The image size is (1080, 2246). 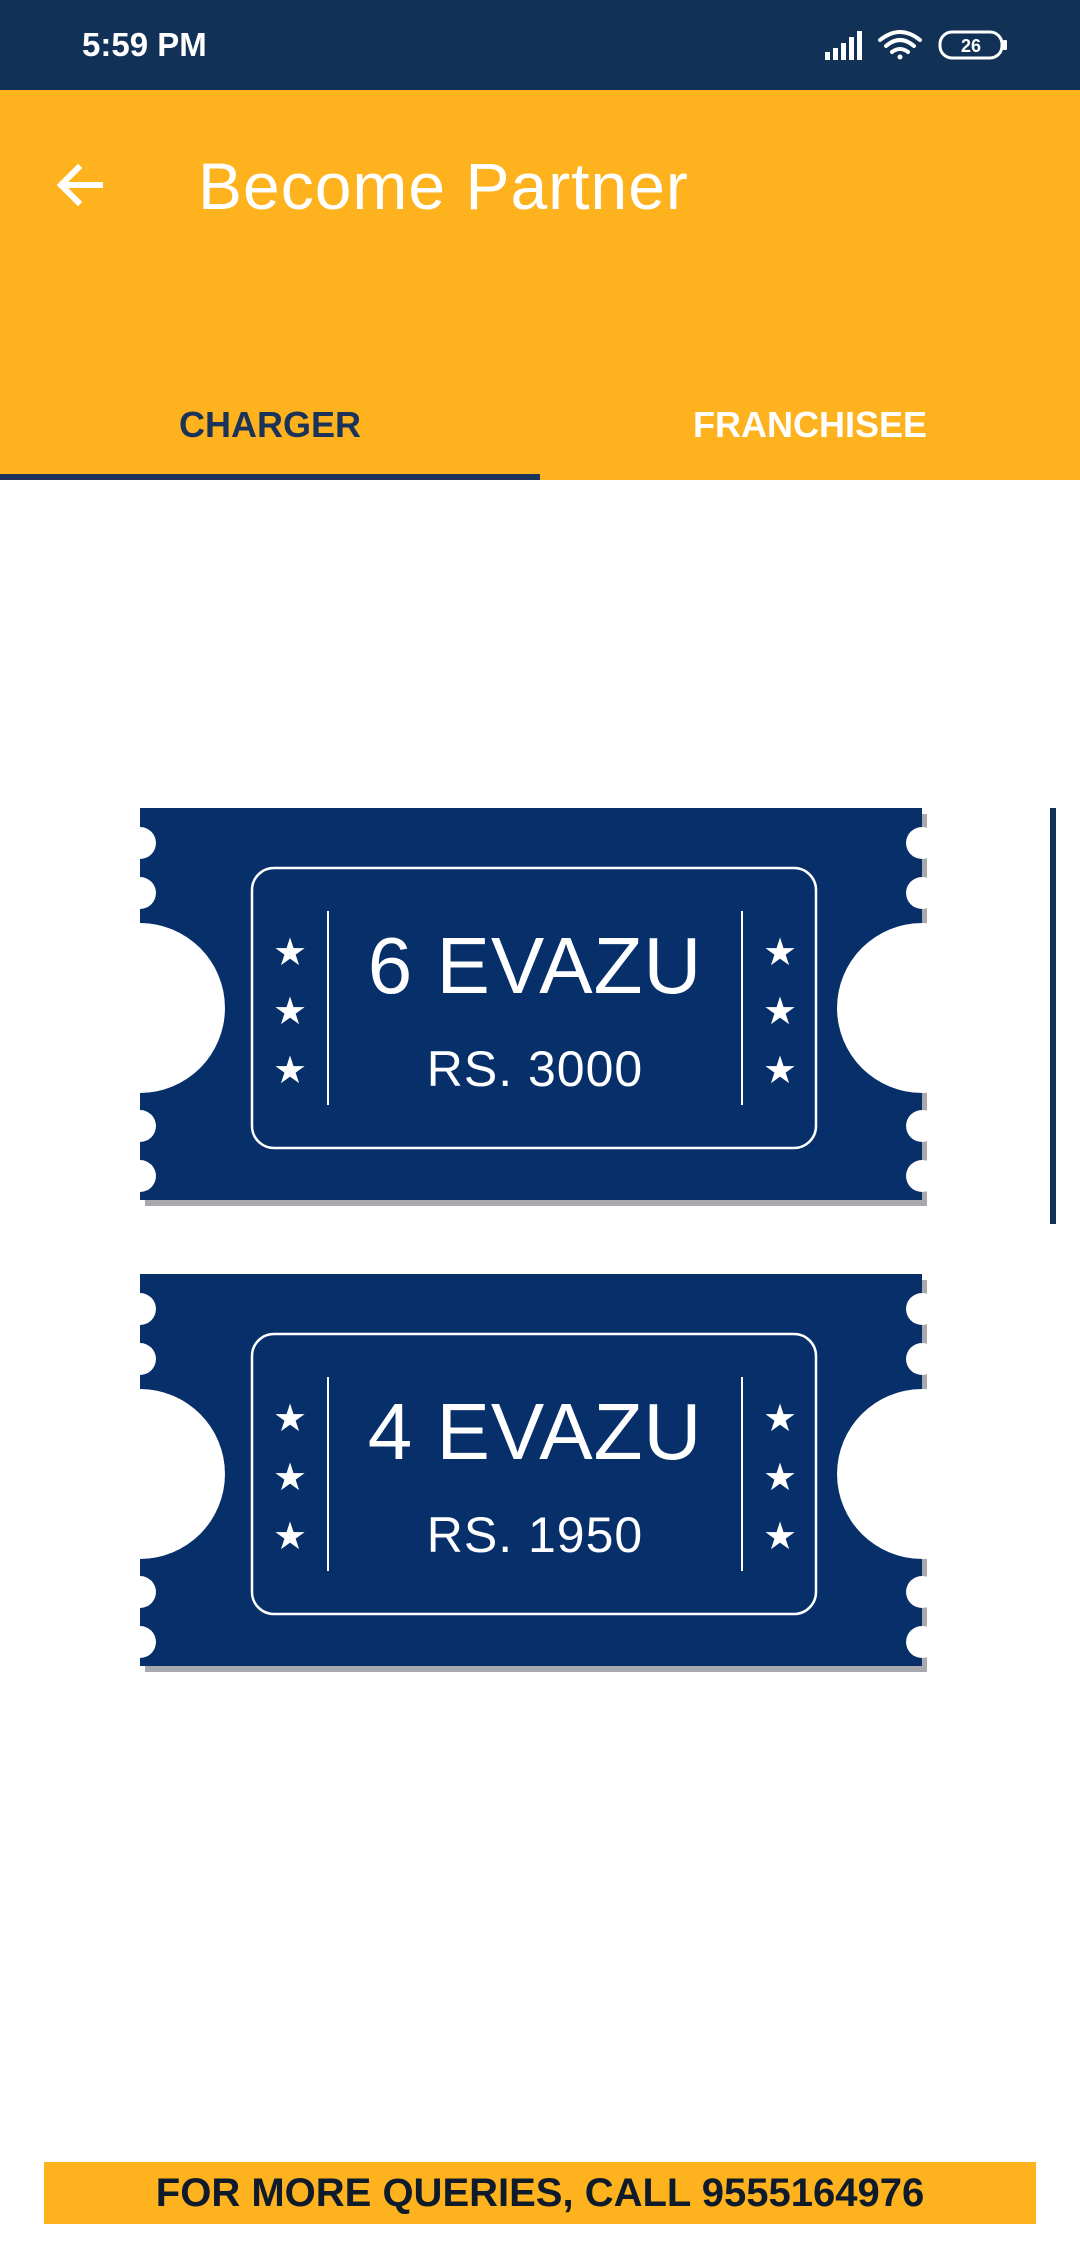 I want to click on ticket-name: 6 EVAZU, so click(x=535, y=965).